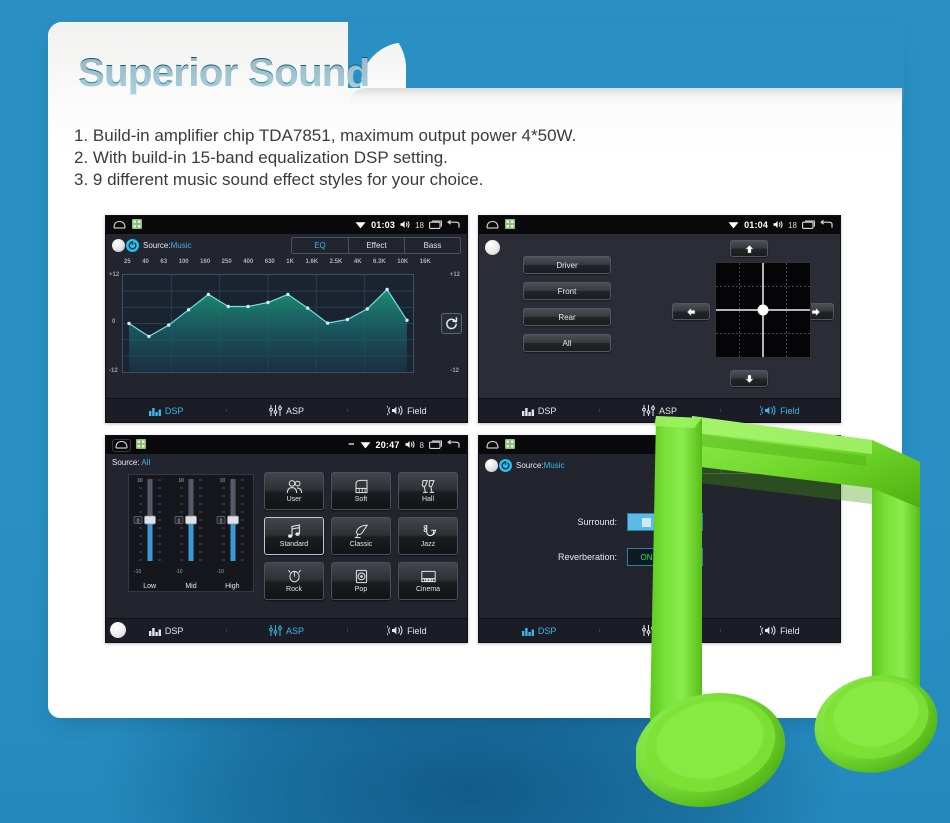 The height and width of the screenshot is (823, 950). Describe the element at coordinates (190, 533) in the screenshot. I see `slider-mid: 10 -10 0 Mid` at that location.